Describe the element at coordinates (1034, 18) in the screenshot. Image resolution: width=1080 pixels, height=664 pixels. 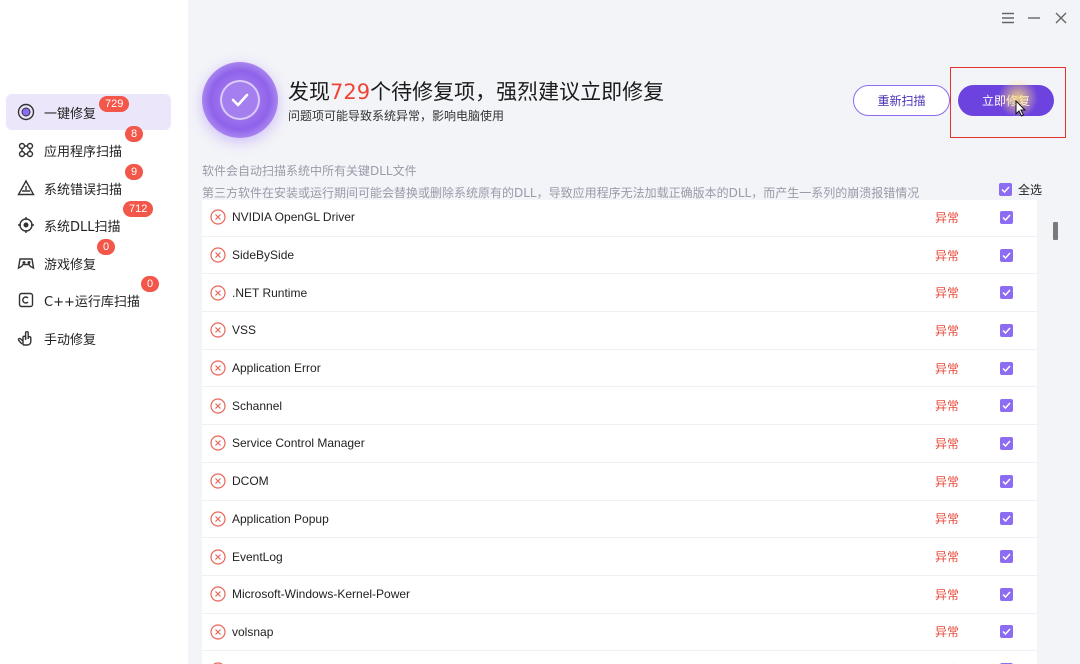
I see `minimize-icon` at that location.